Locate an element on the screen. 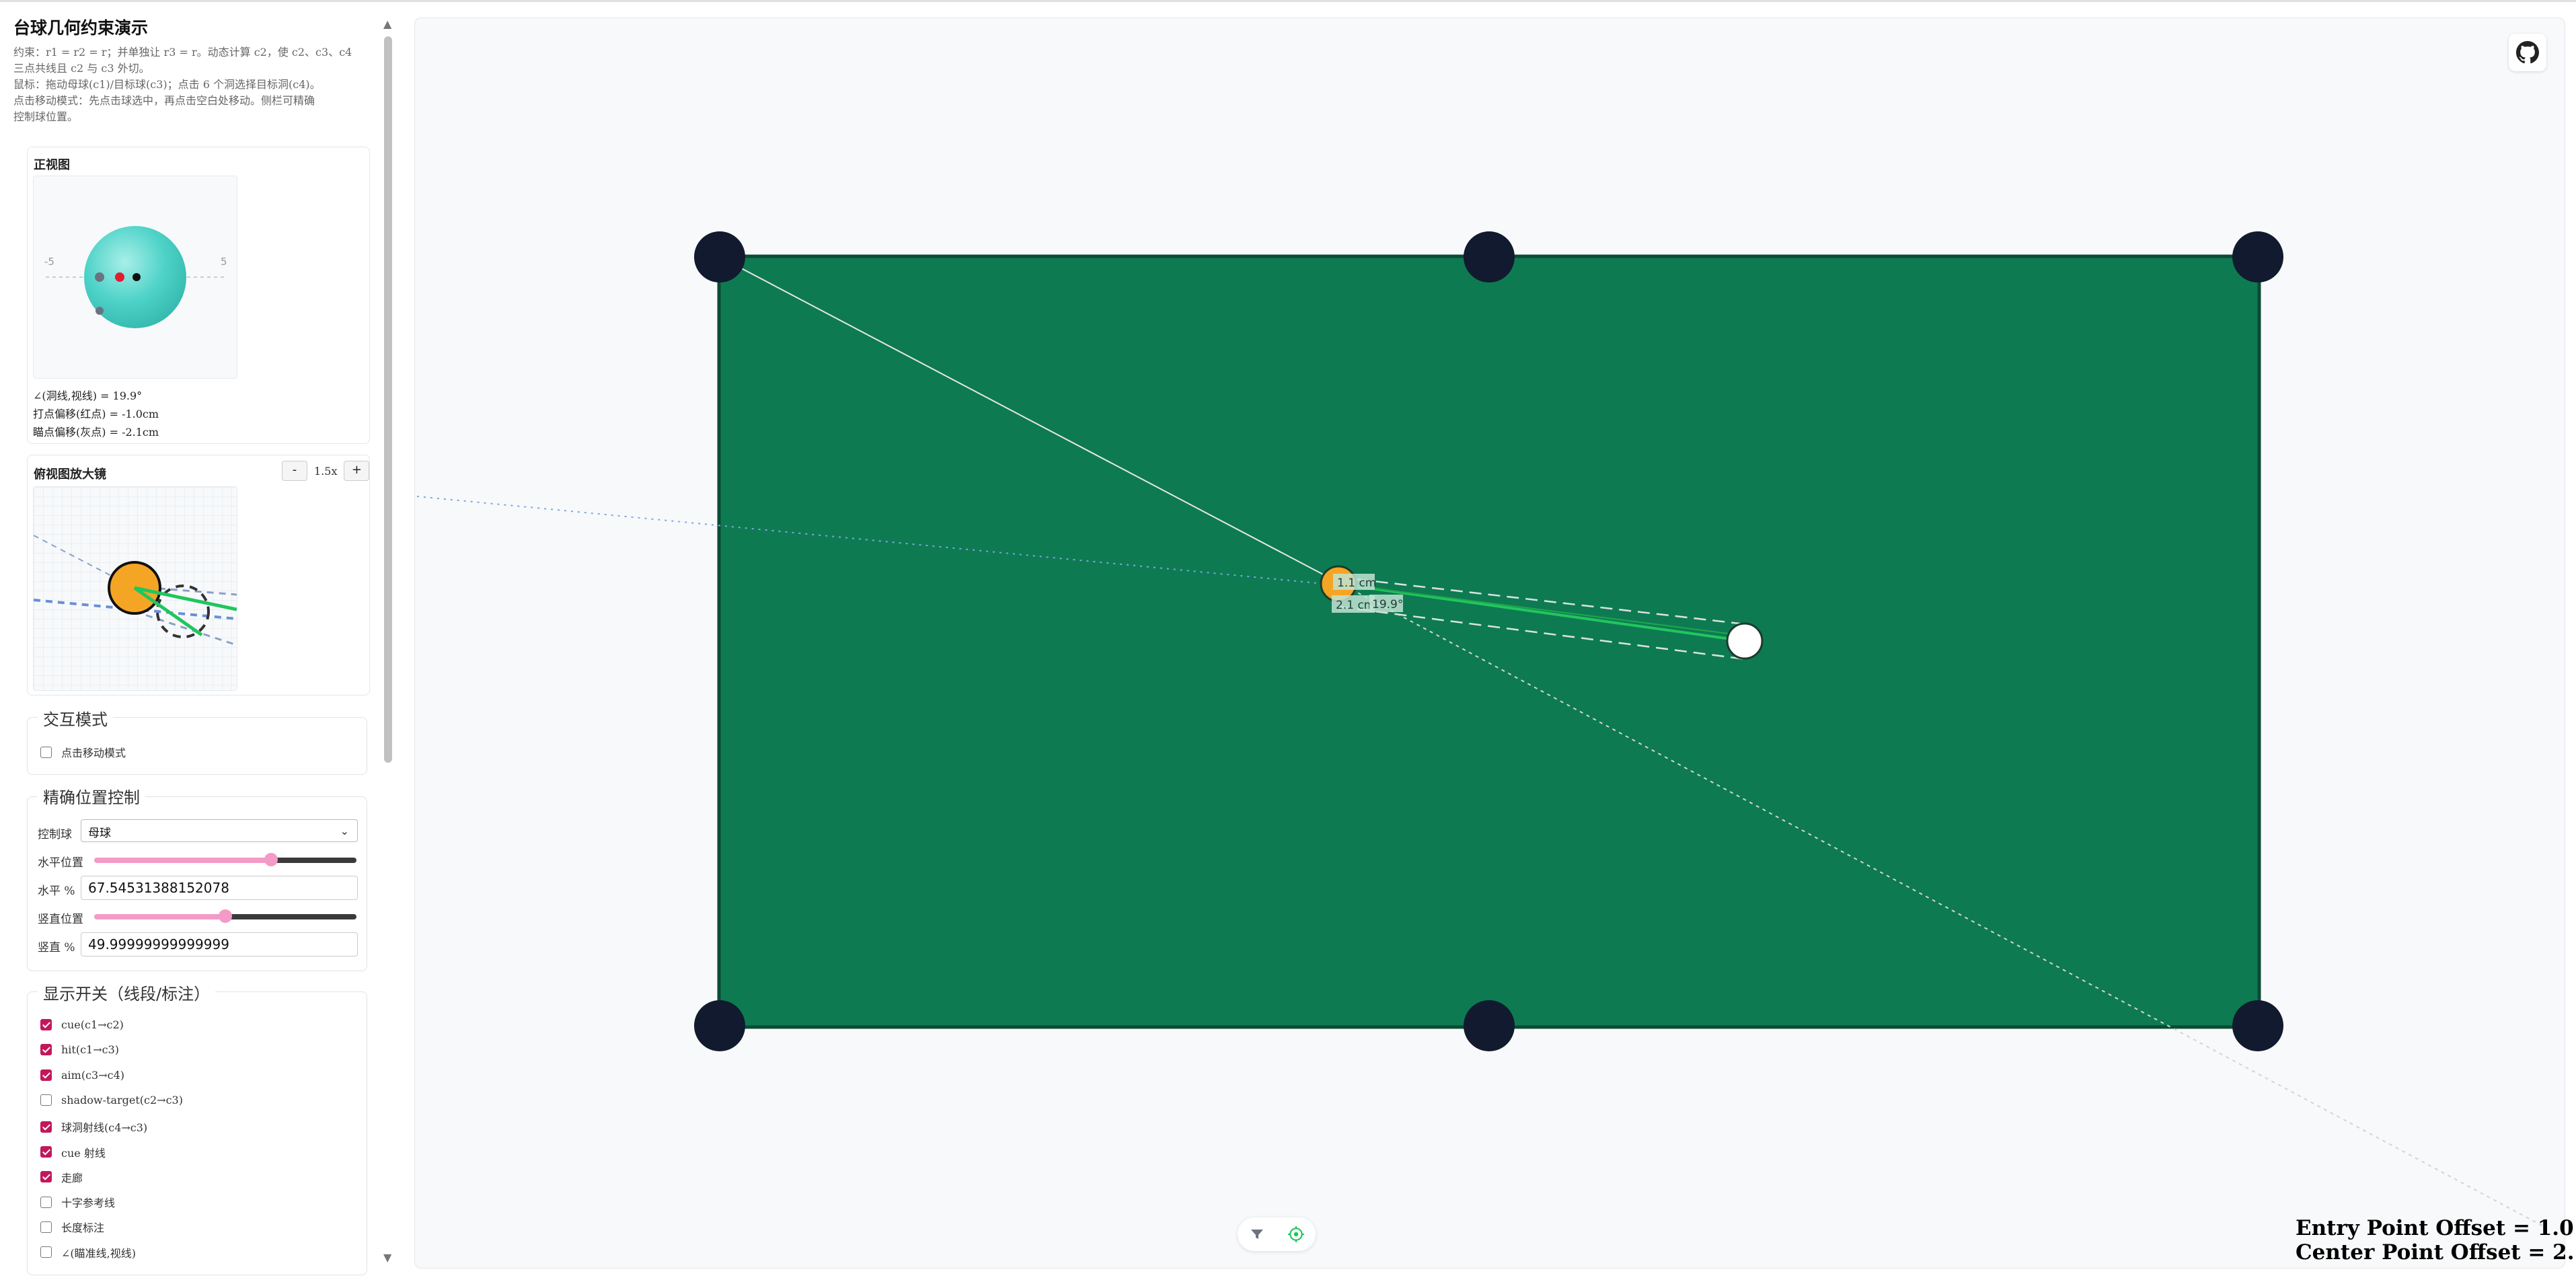 The height and width of the screenshot is (1280, 2576). bottom-toolbar is located at coordinates (1277, 1234).